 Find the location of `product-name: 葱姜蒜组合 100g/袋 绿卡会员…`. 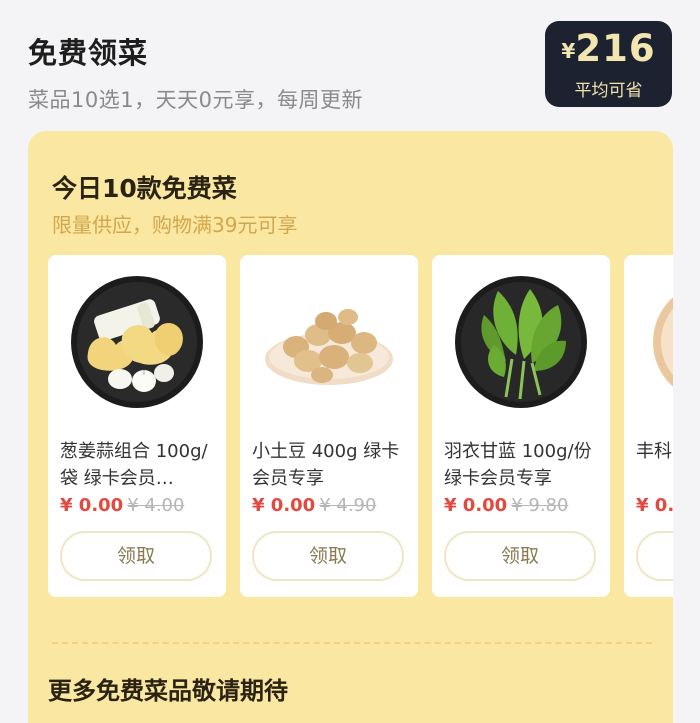

product-name: 葱姜蒜组合 100g/袋 绿卡会员… is located at coordinates (134, 465).